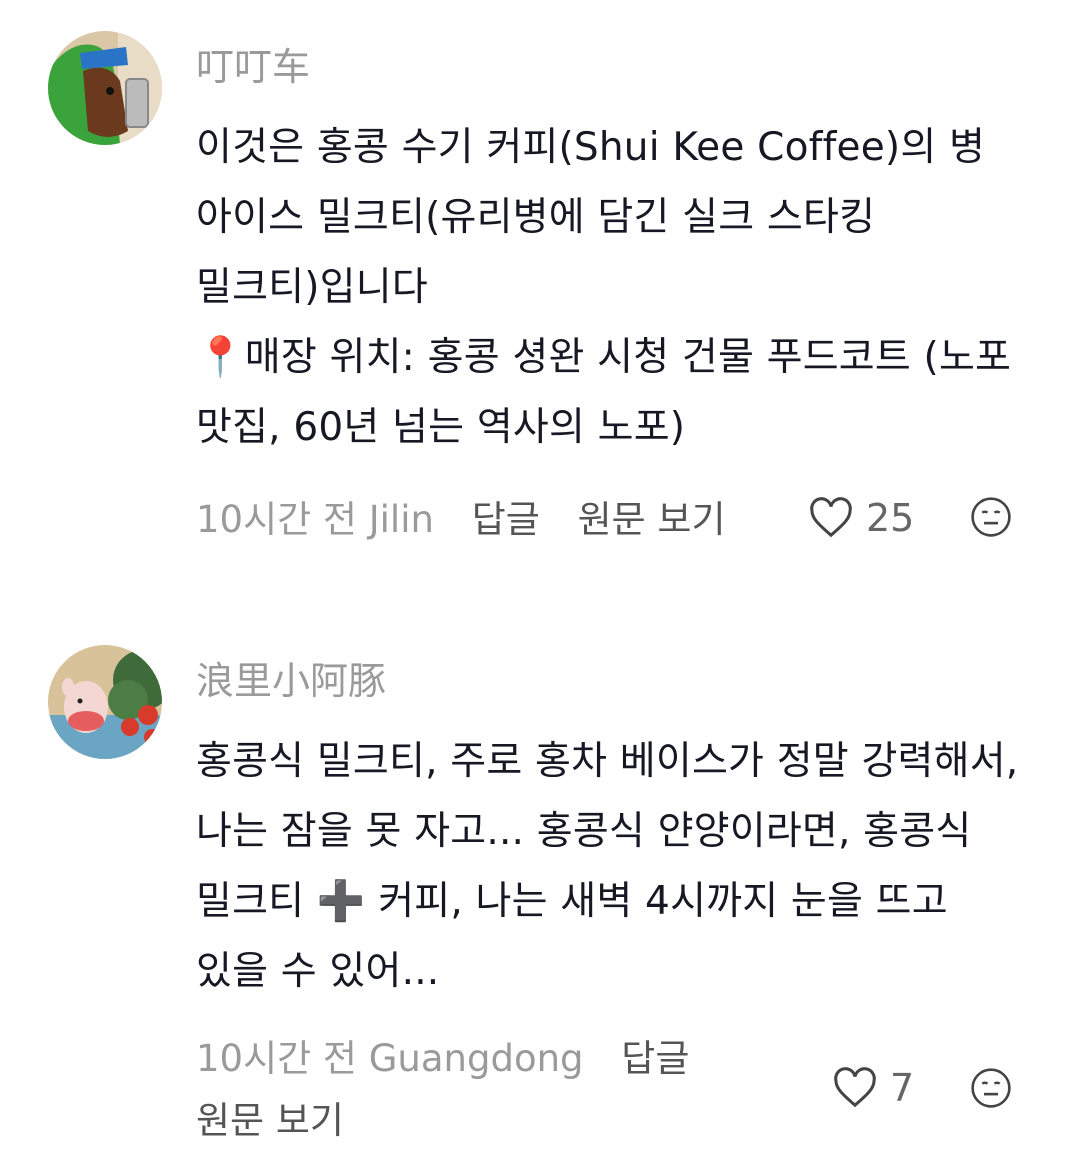 Image resolution: width=1080 pixels, height=1172 pixels. Describe the element at coordinates (902, 1088) in the screenshot. I see `like-count: 7` at that location.